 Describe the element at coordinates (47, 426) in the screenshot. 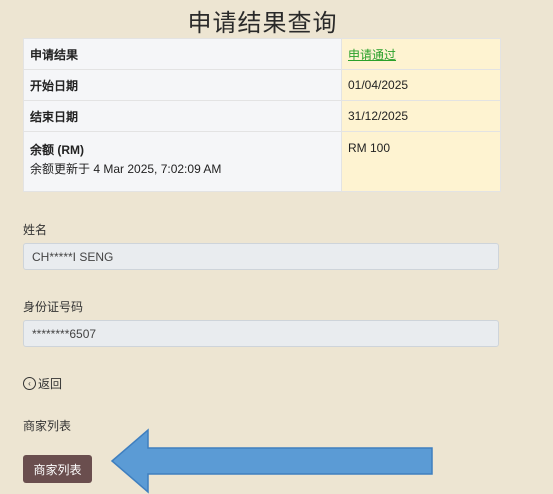

I see `merchant-list-heading: 商家列表` at that location.